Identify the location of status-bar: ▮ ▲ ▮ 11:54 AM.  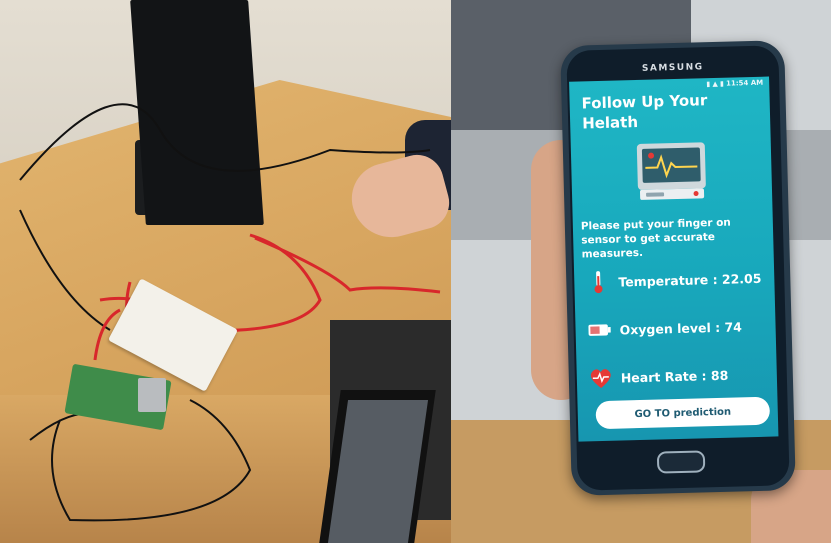
(734, 83).